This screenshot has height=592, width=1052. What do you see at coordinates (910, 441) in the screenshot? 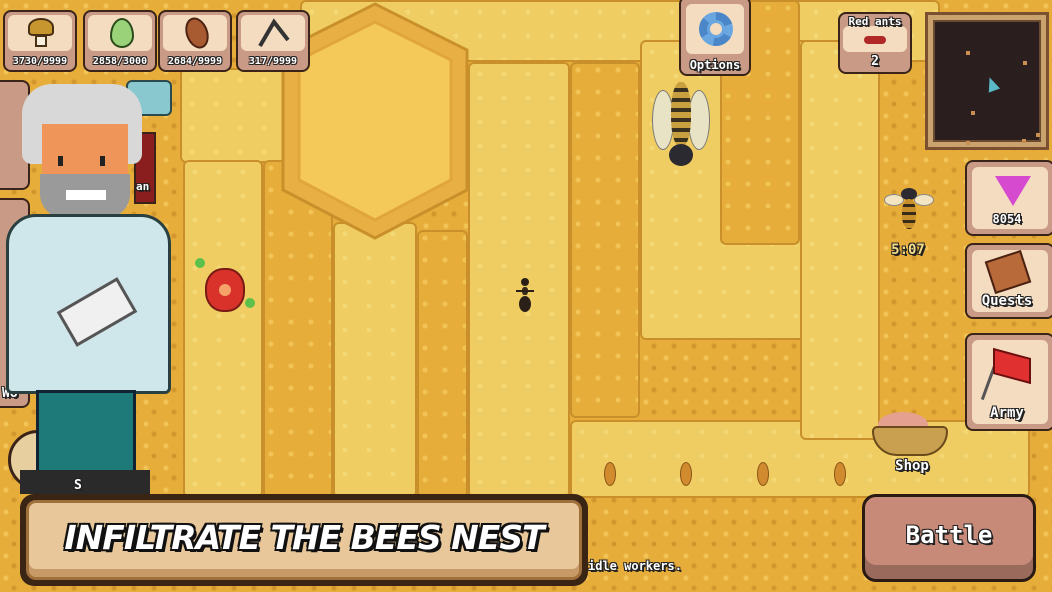
I see `basket-icon` at bounding box center [910, 441].